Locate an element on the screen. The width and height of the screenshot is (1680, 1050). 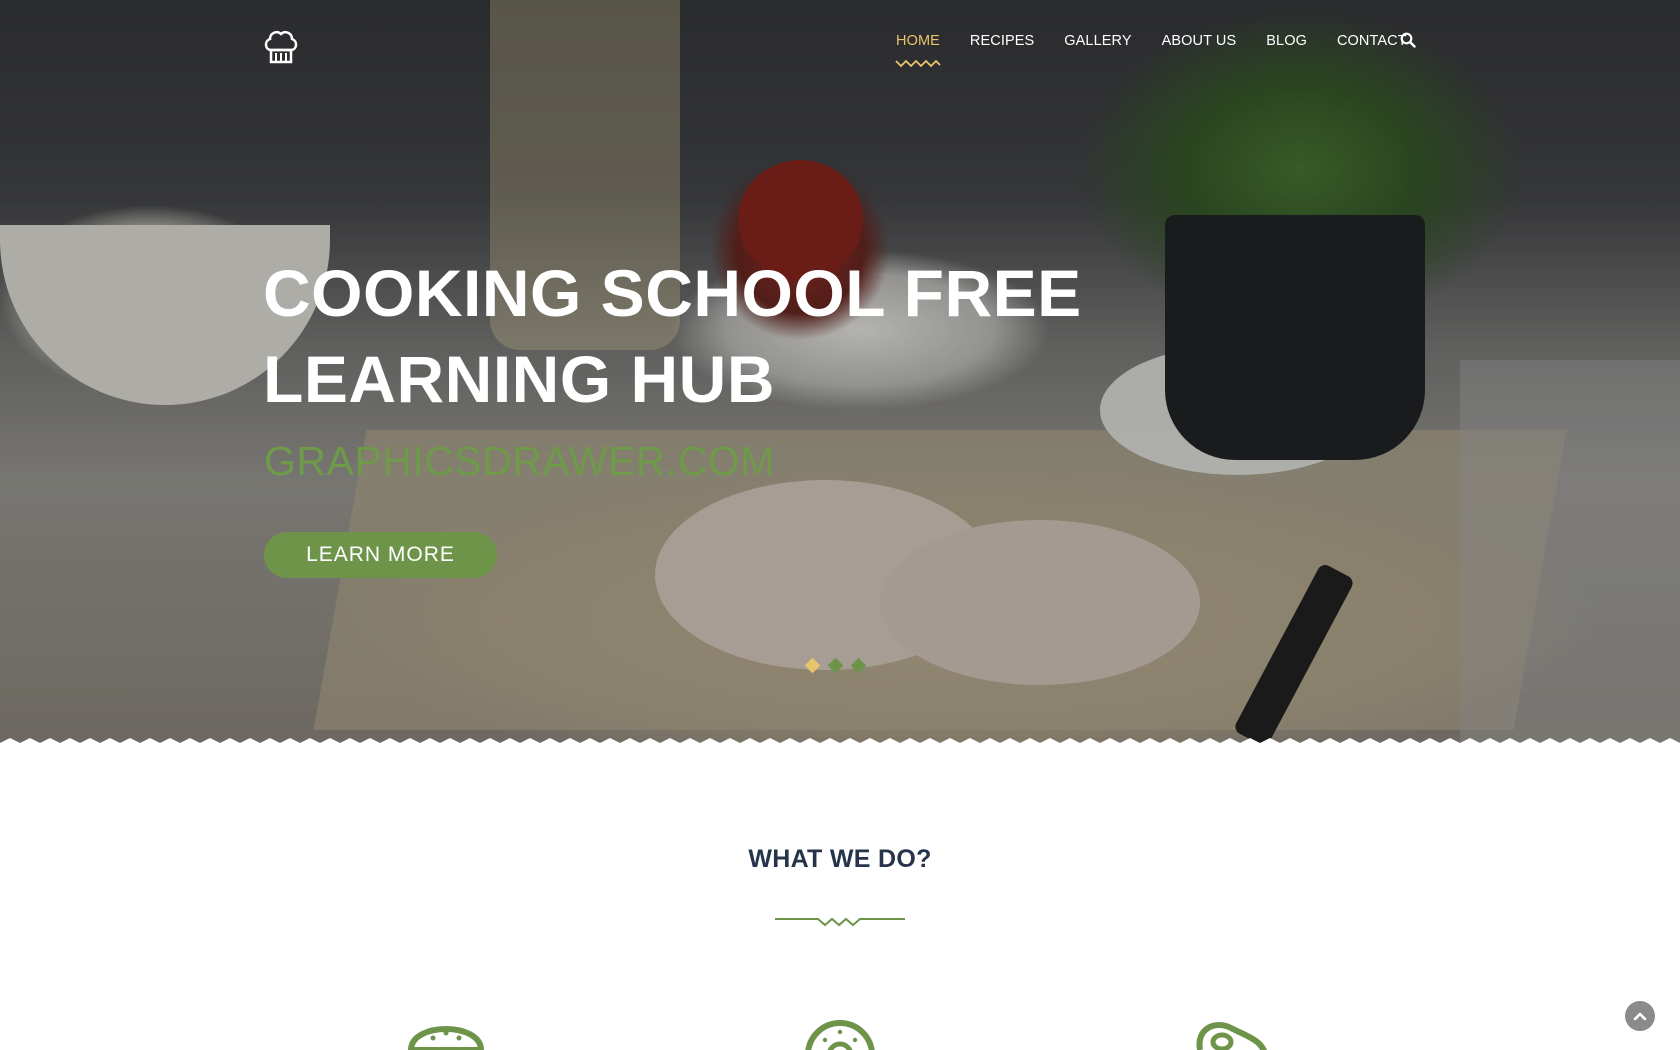
nav-active-zigzag-icon is located at coordinates (918, 63).